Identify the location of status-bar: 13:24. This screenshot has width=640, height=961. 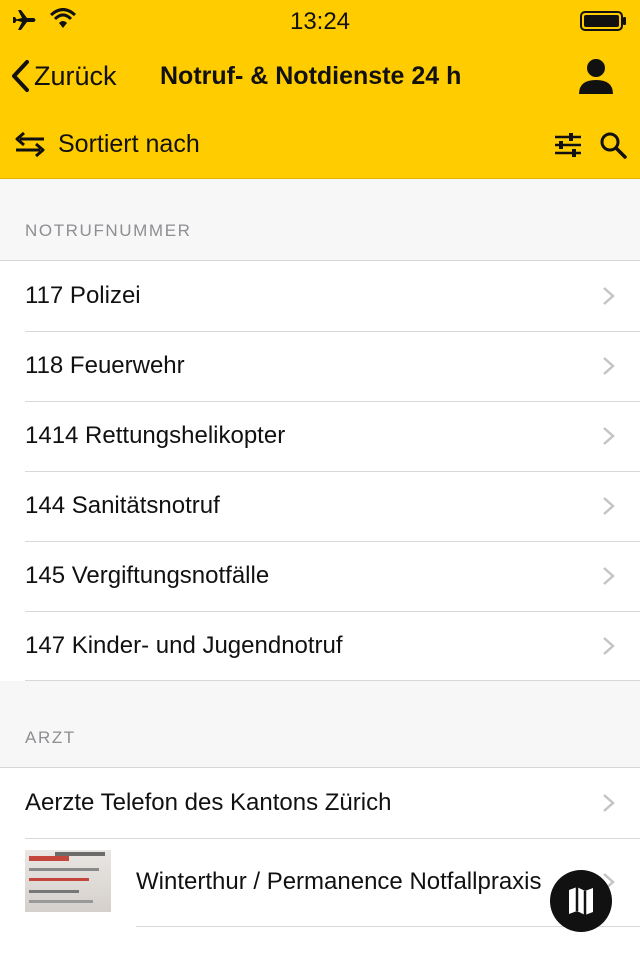
(320, 20).